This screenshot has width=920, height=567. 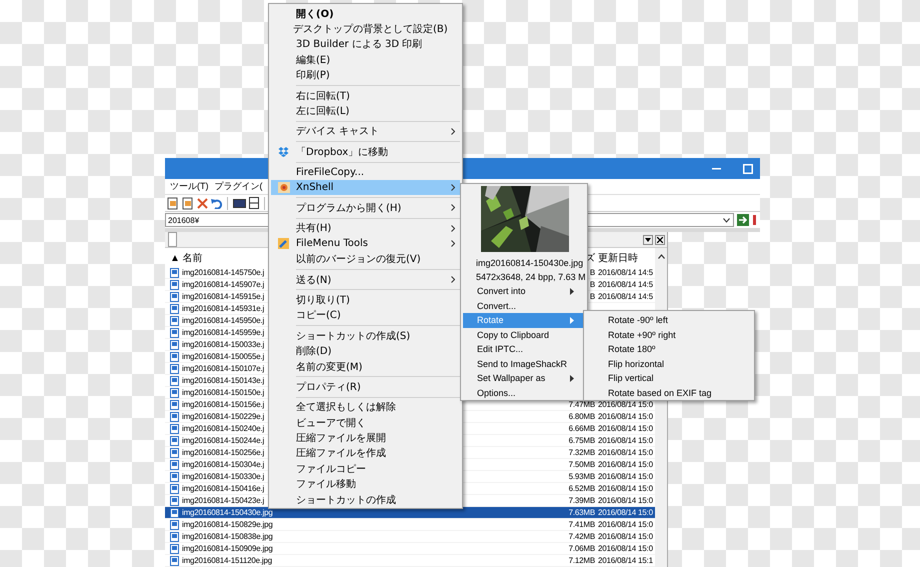 What do you see at coordinates (223, 452) in the screenshot?
I see `file-name: img20160814-150256e.j` at bounding box center [223, 452].